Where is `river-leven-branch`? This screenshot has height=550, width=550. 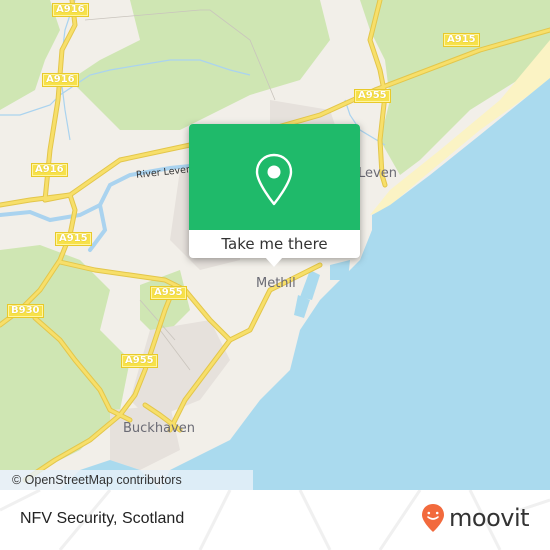
river-leven-branch is located at coordinates (98, 227).